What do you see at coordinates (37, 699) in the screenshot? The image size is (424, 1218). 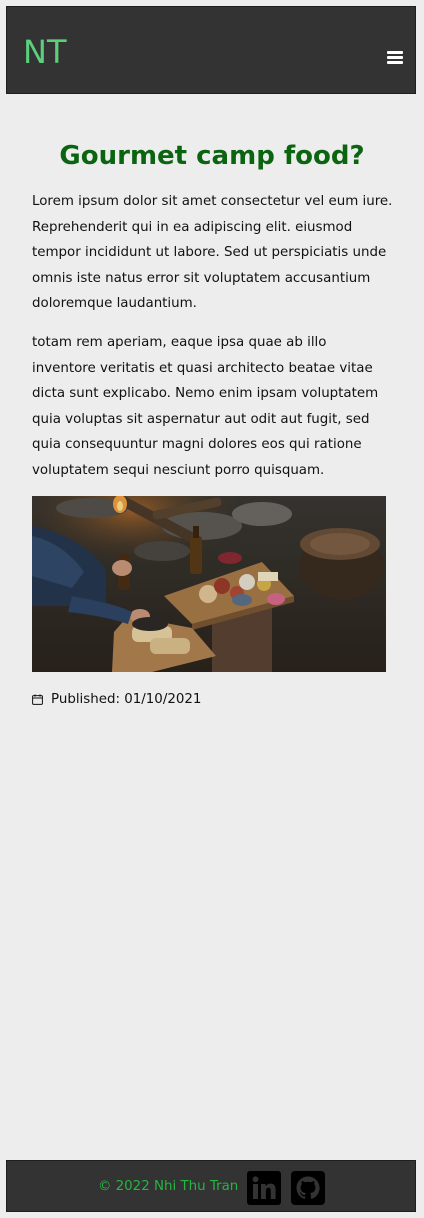 I see `calendar-icon` at bounding box center [37, 699].